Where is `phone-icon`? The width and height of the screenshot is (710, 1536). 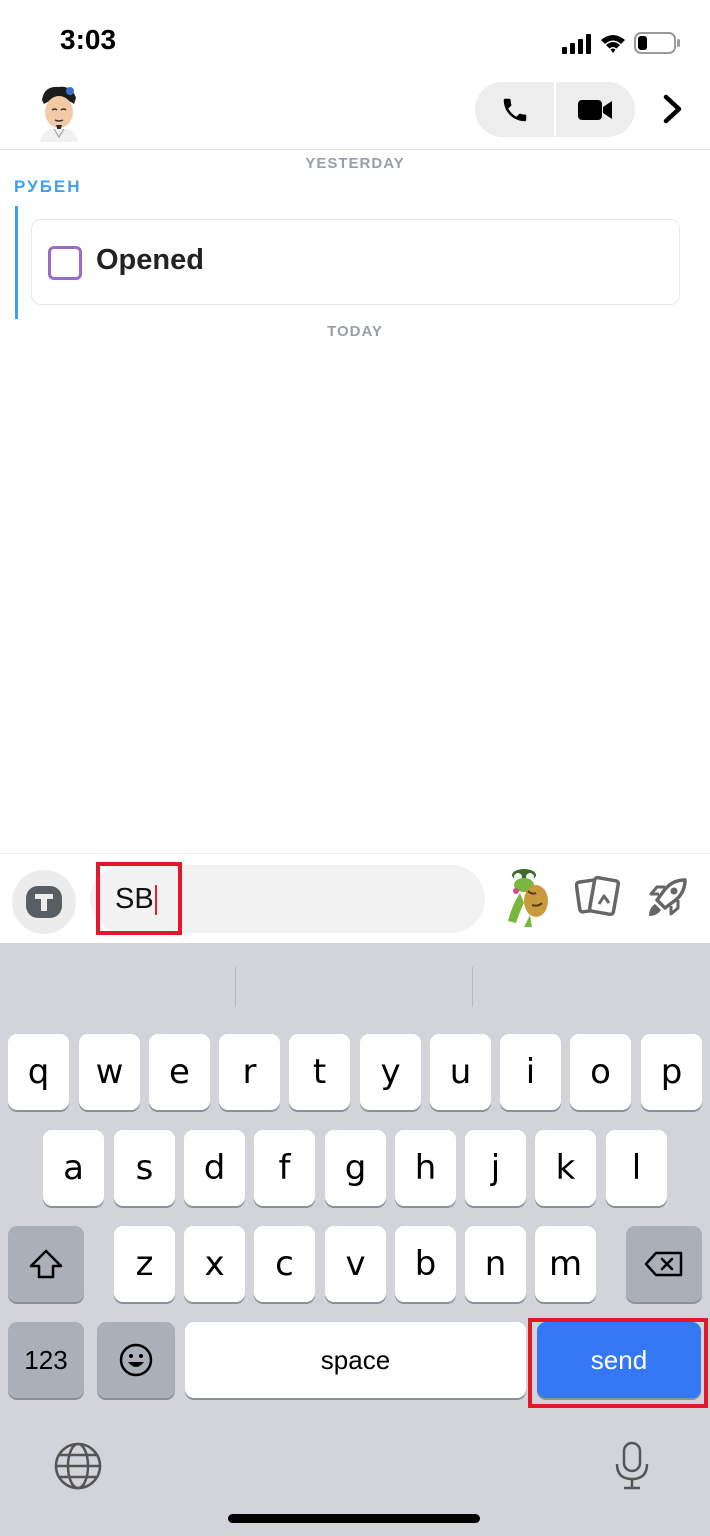
phone-icon is located at coordinates (514, 109).